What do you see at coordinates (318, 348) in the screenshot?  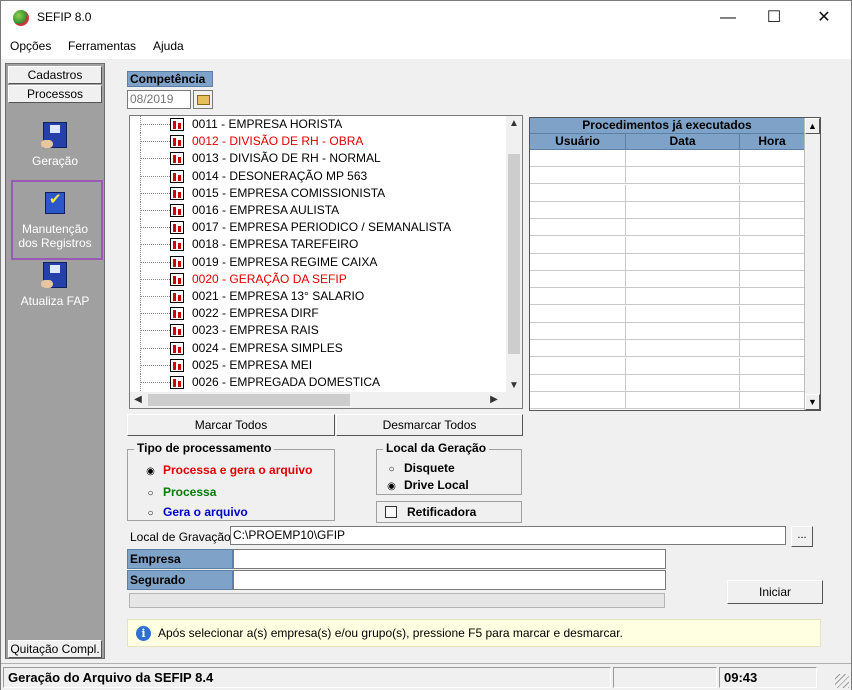 I see `tree-item: 0024 - EMPRESA SIMPLES` at bounding box center [318, 348].